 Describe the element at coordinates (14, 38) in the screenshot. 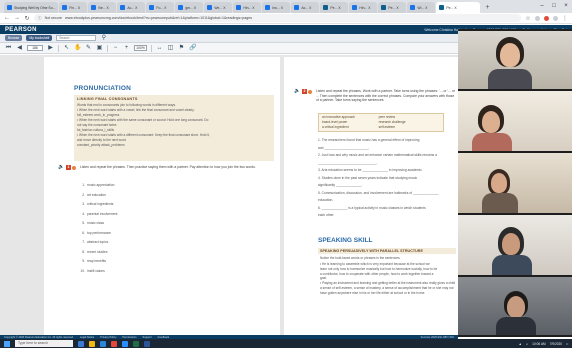

I see `browse-button: Browse` at that location.